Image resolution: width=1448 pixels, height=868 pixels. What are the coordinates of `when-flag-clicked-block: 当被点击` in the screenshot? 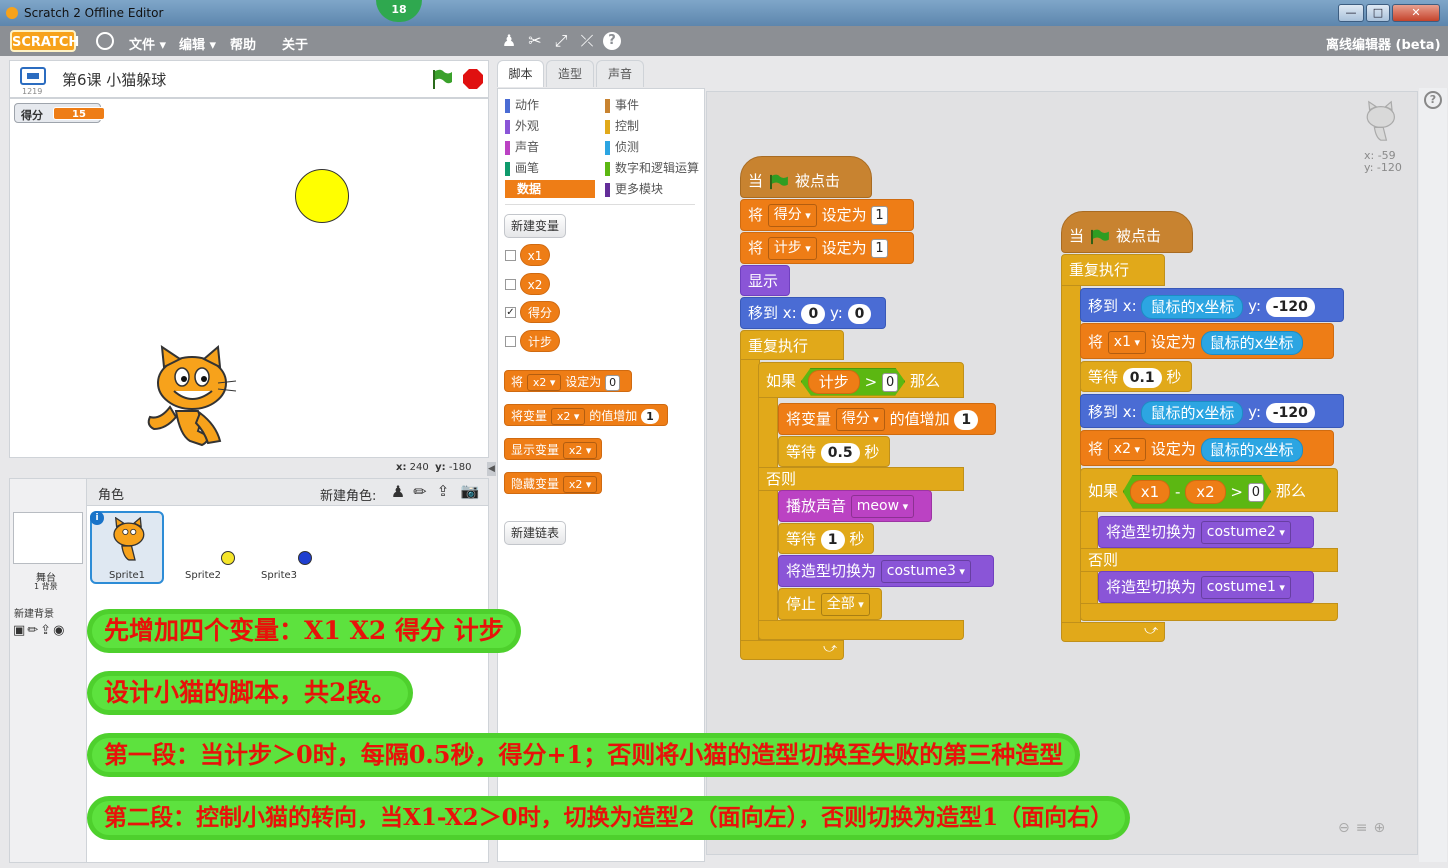 It's located at (806, 177).